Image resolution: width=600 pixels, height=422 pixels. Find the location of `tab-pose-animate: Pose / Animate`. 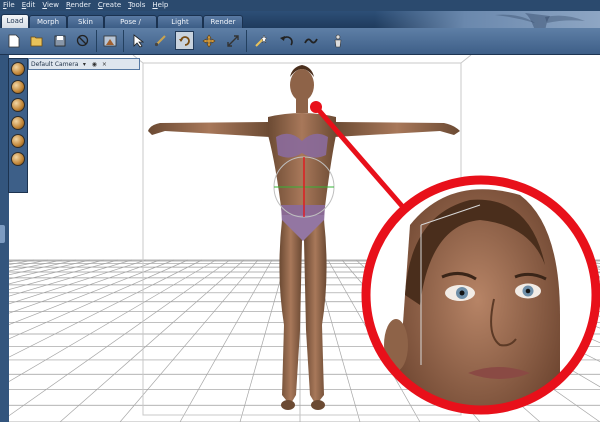

tab-pose-animate: Pose / Animate is located at coordinates (130, 27).